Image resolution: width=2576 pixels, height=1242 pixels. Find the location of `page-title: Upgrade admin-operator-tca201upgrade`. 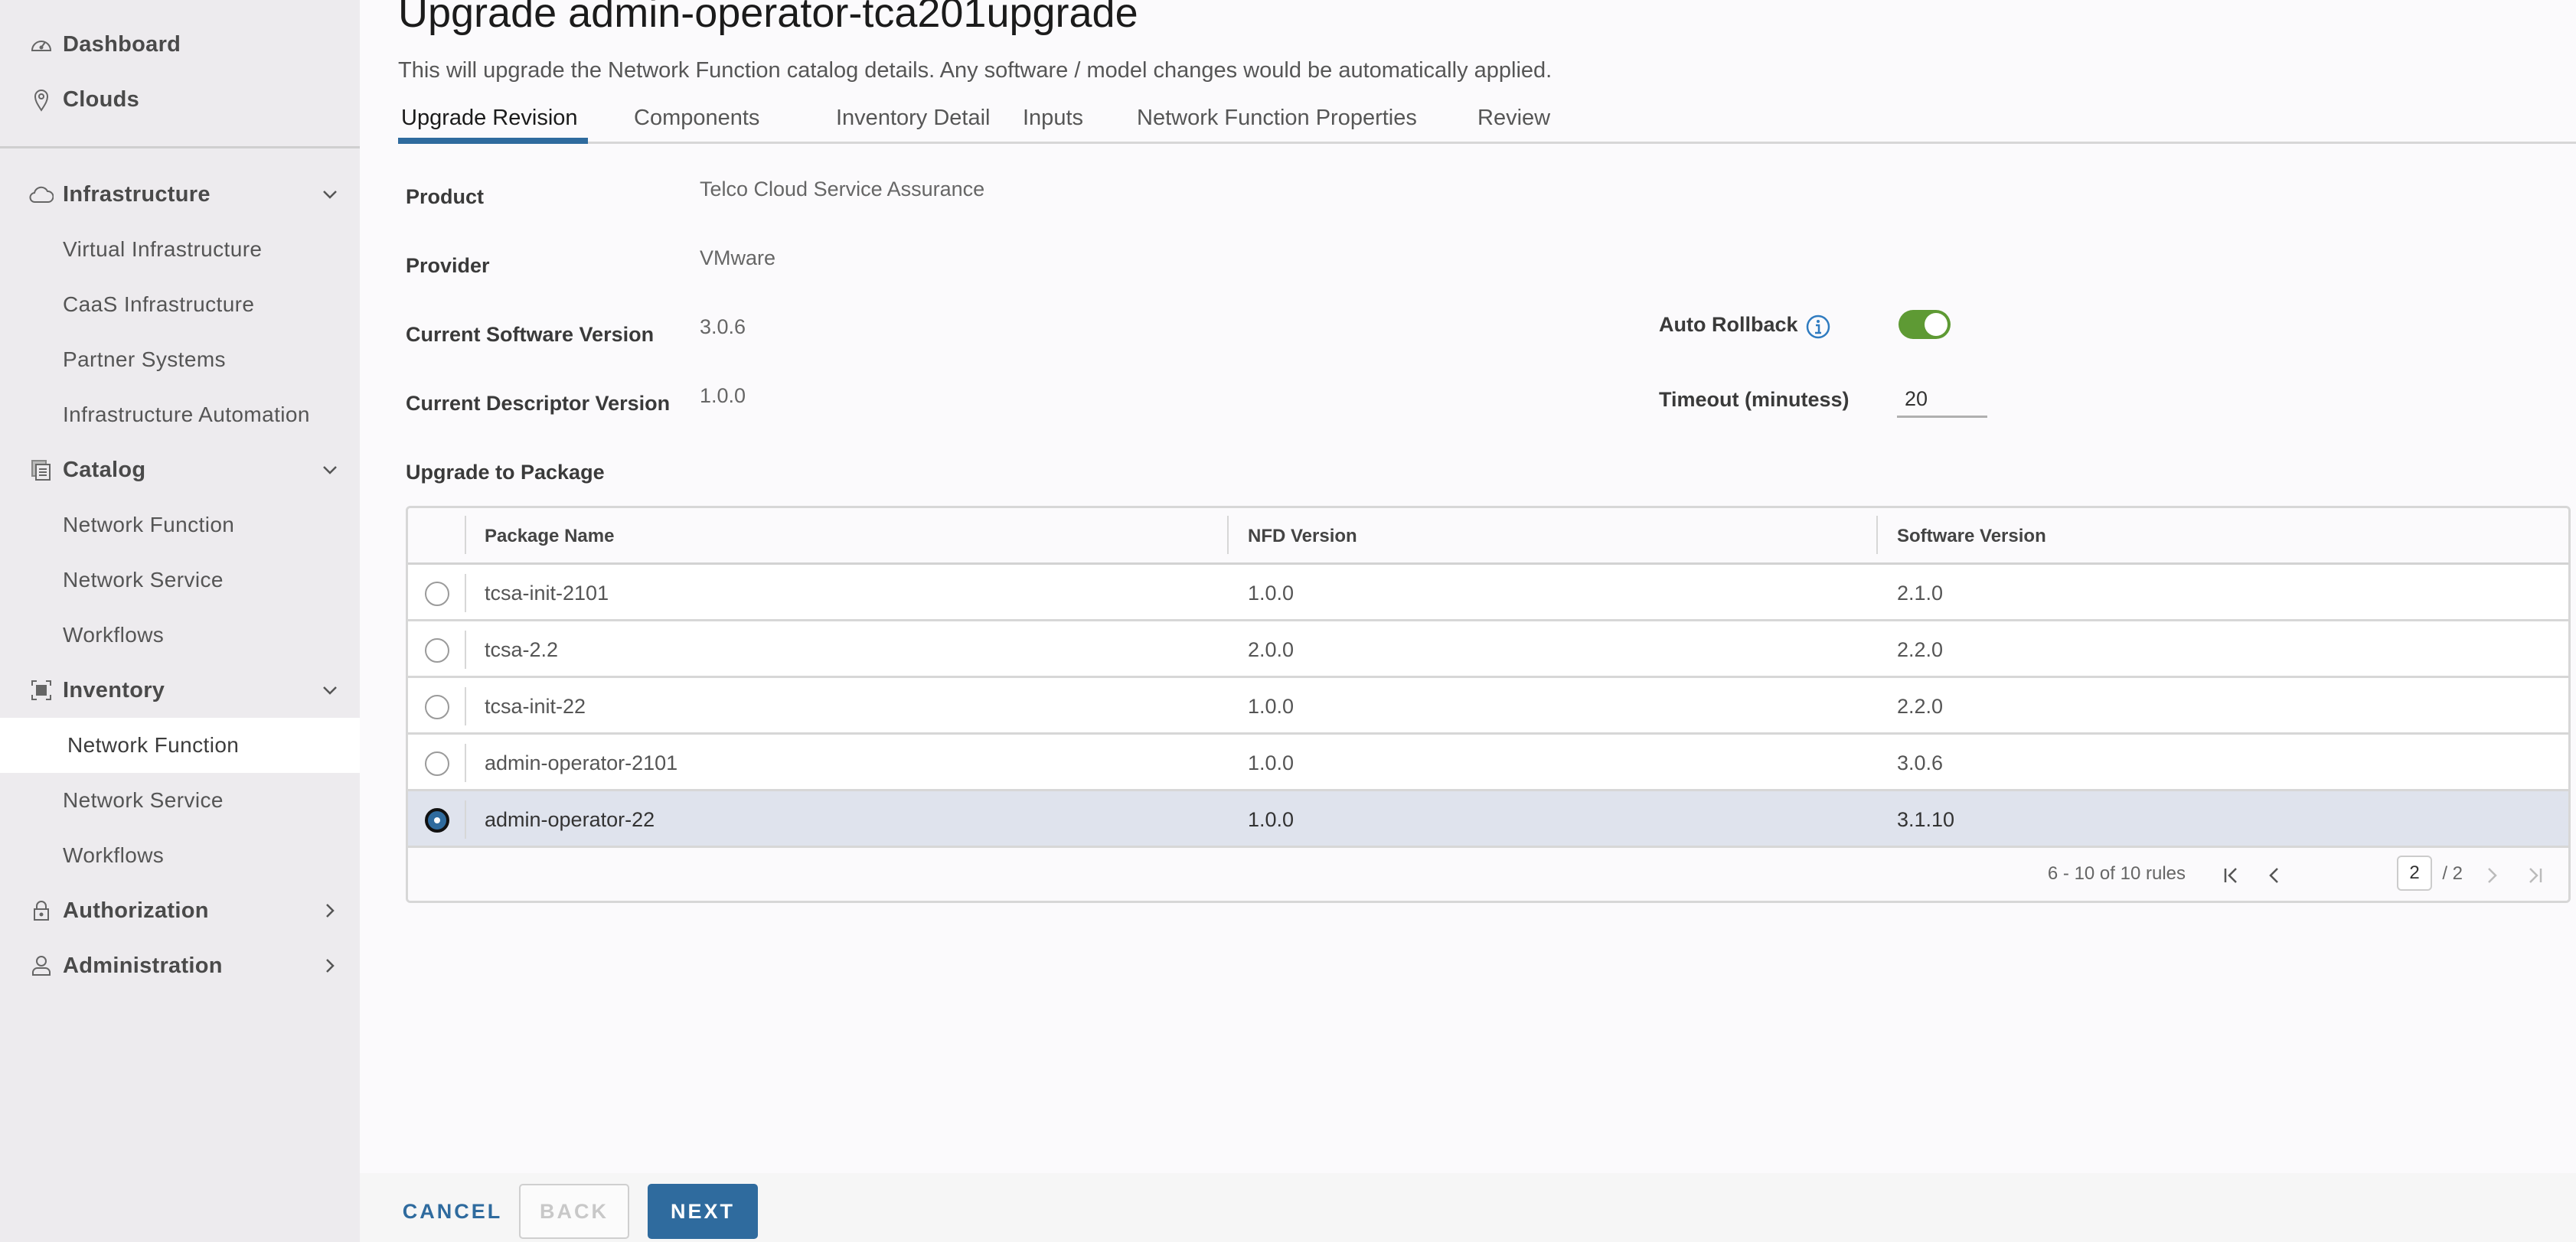

page-title: Upgrade admin-operator-tca201upgrade is located at coordinates (768, 18).